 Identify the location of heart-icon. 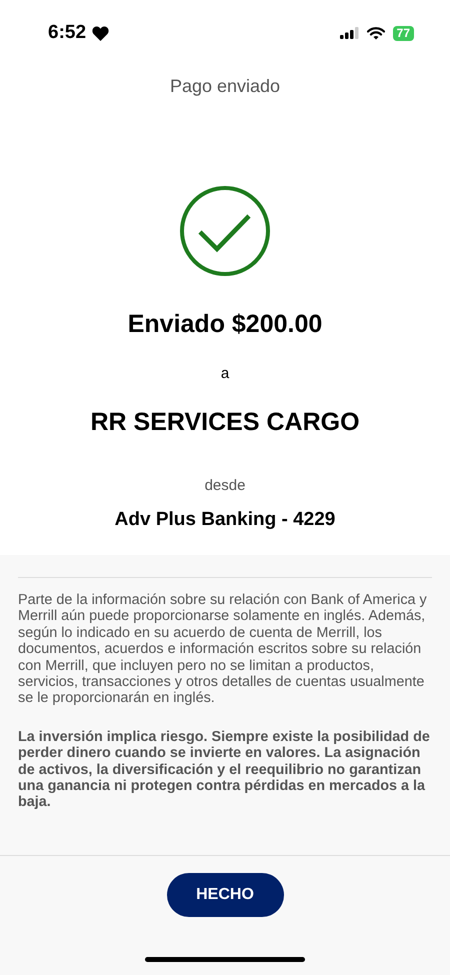
(101, 33).